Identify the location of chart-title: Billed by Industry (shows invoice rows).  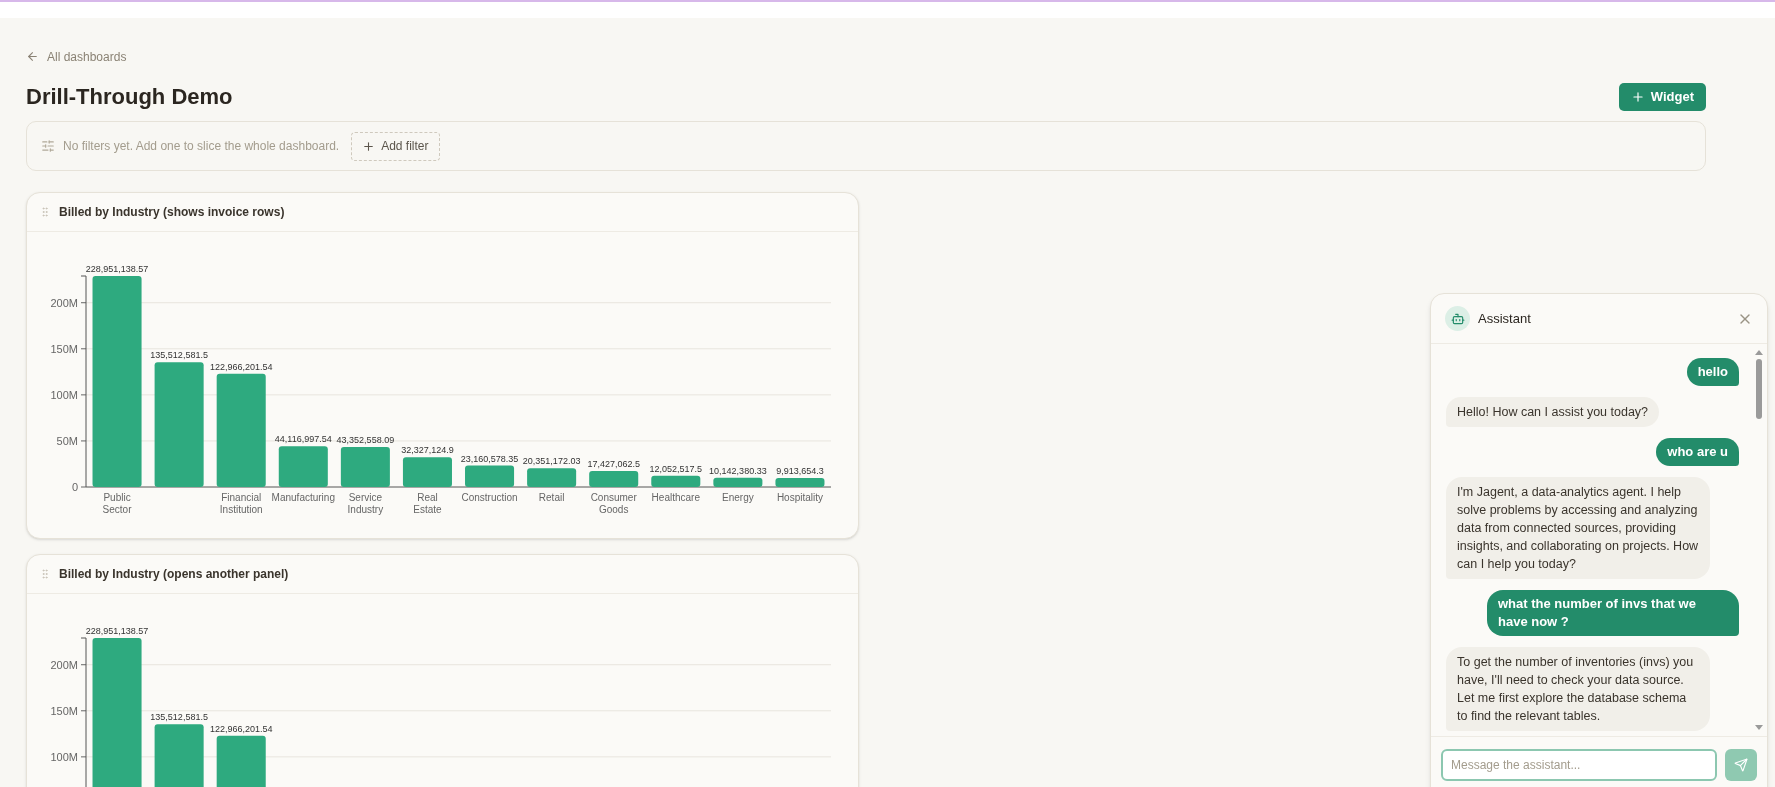
(172, 212).